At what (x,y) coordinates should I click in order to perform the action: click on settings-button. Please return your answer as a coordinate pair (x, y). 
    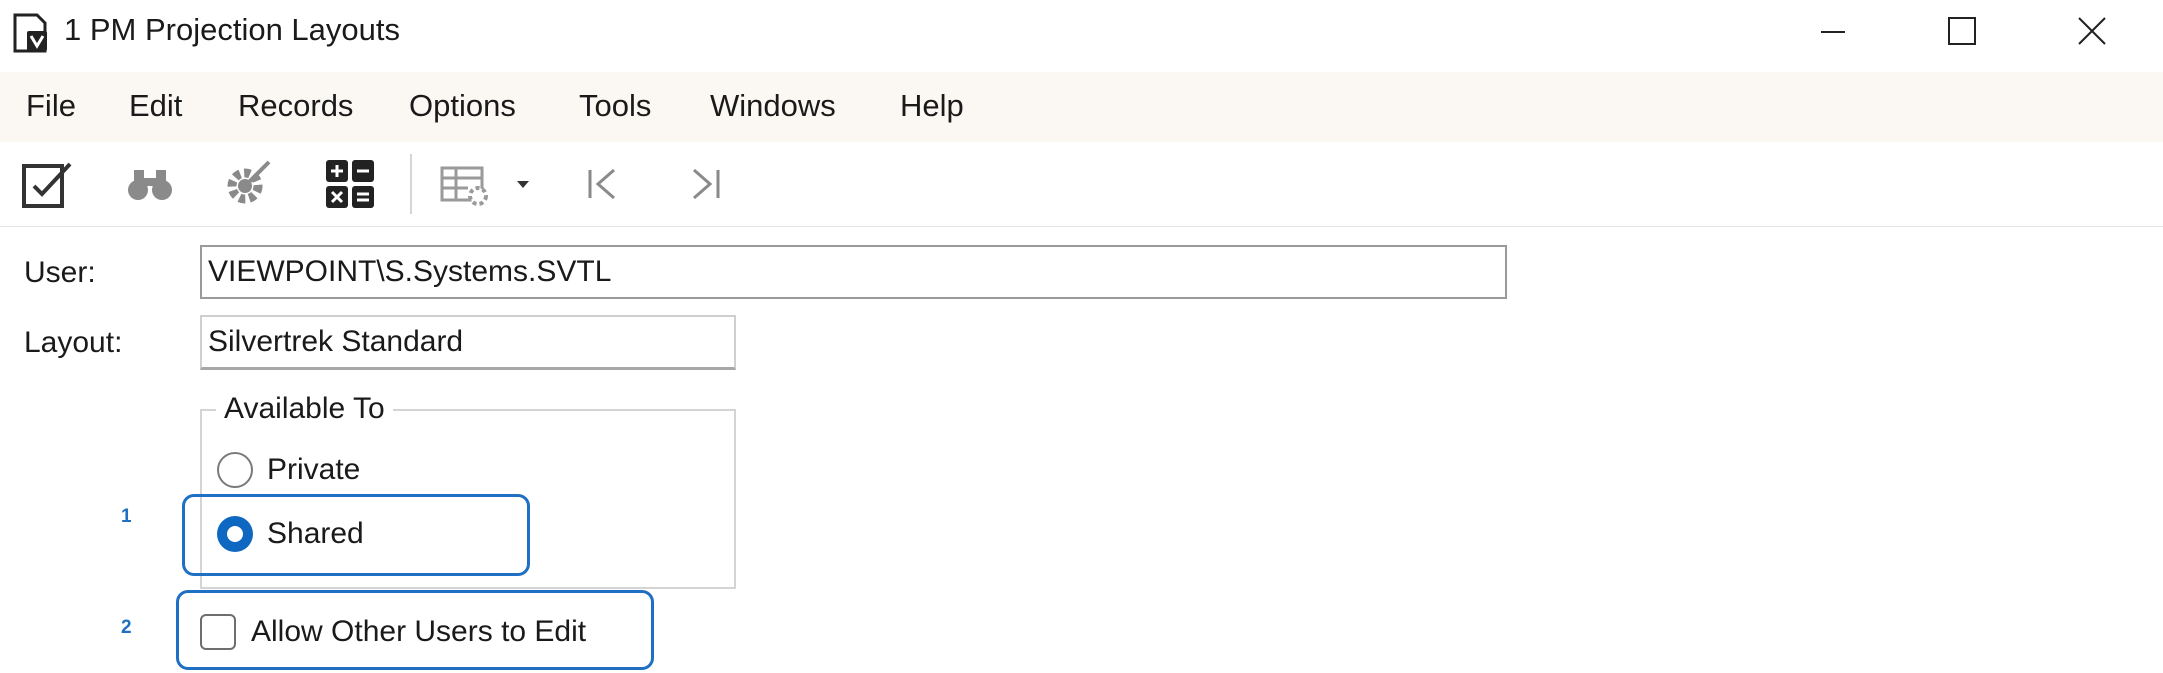
    Looking at the image, I should click on (247, 184).